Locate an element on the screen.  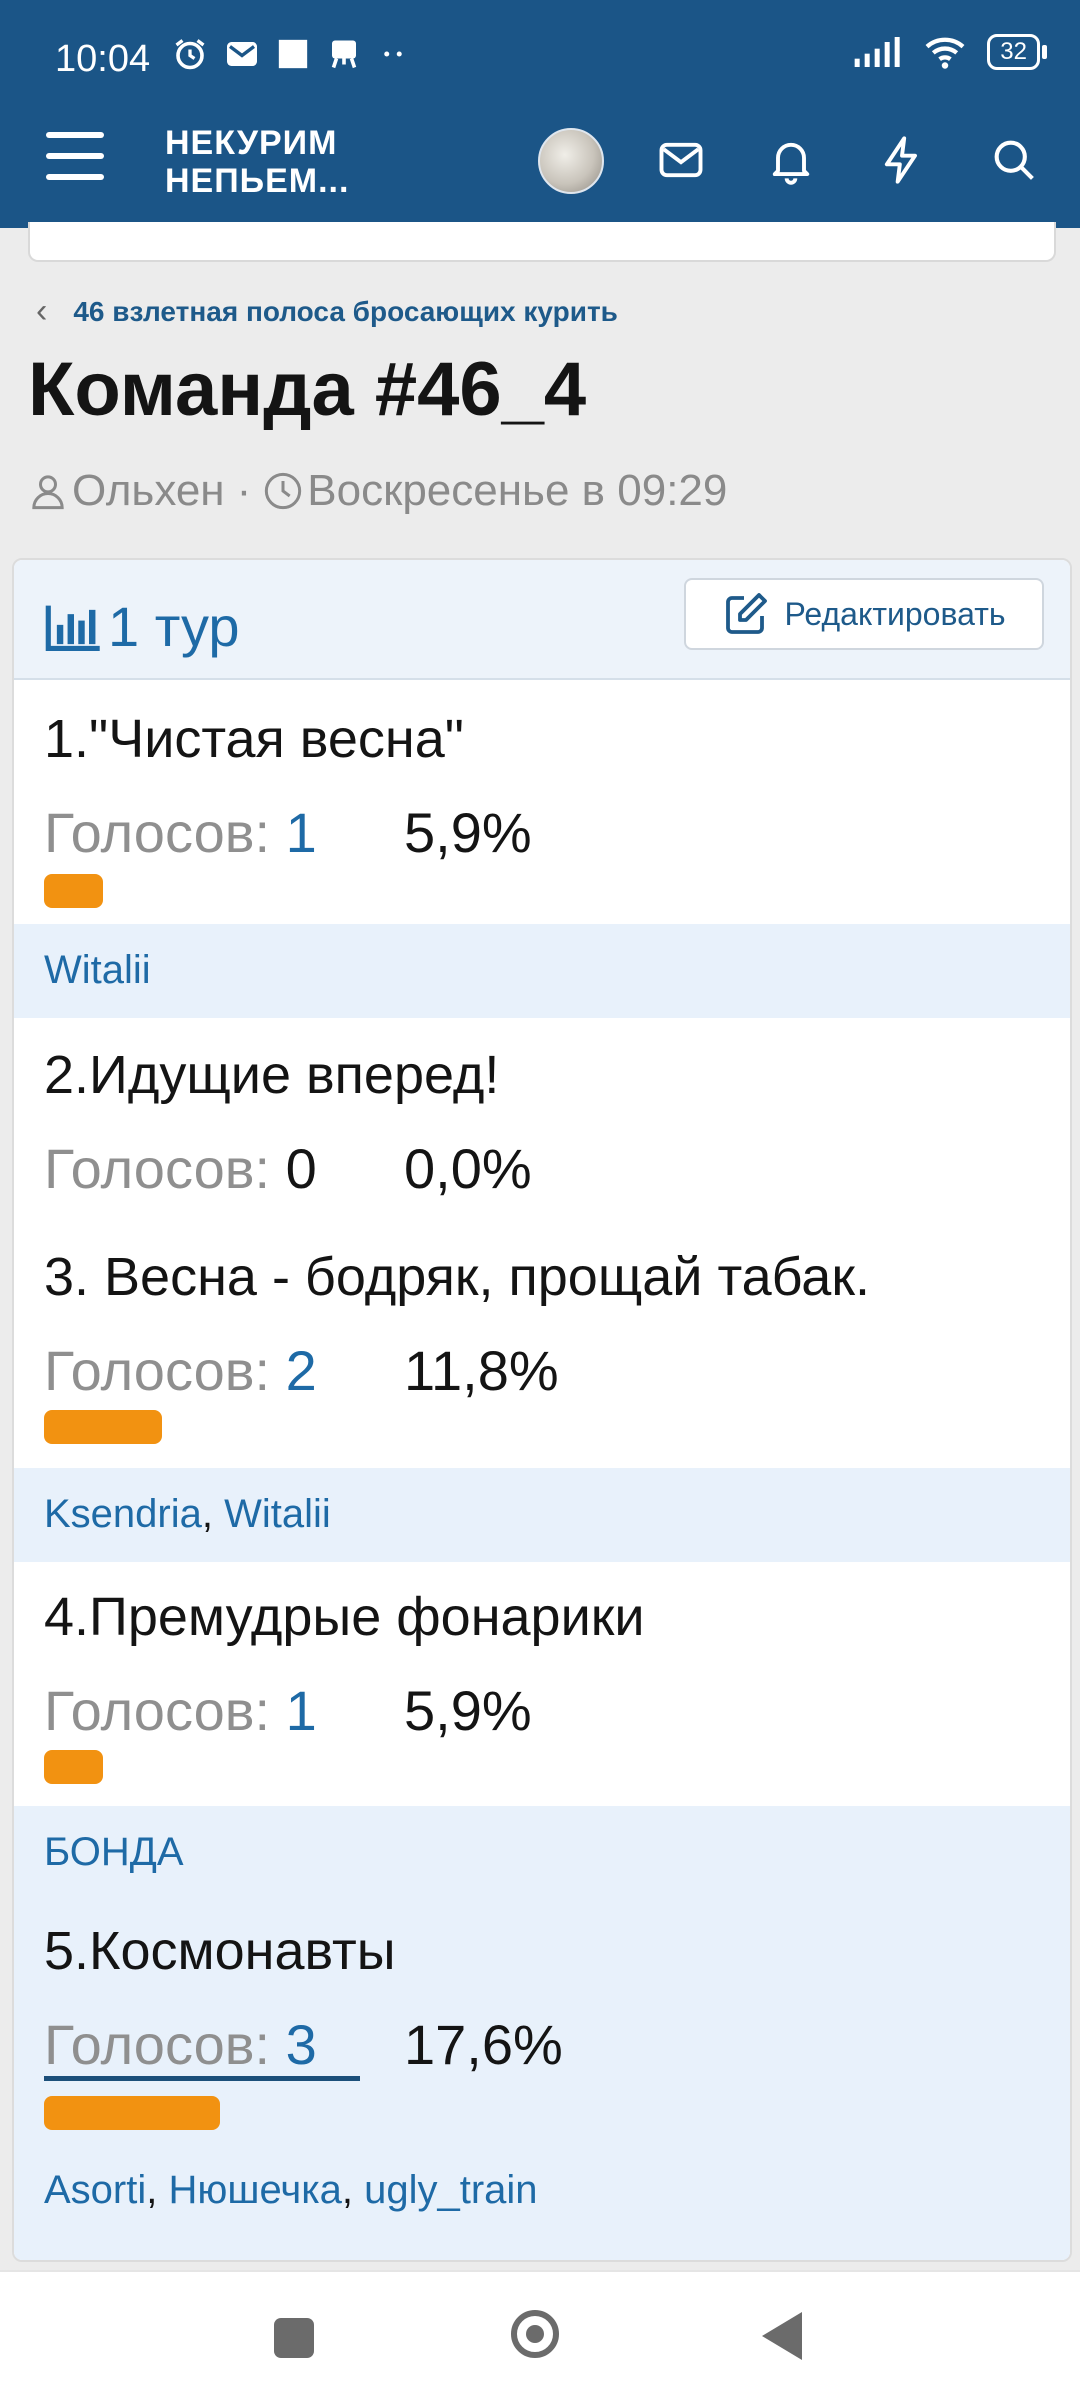
inbox-button is located at coordinates (681, 160).